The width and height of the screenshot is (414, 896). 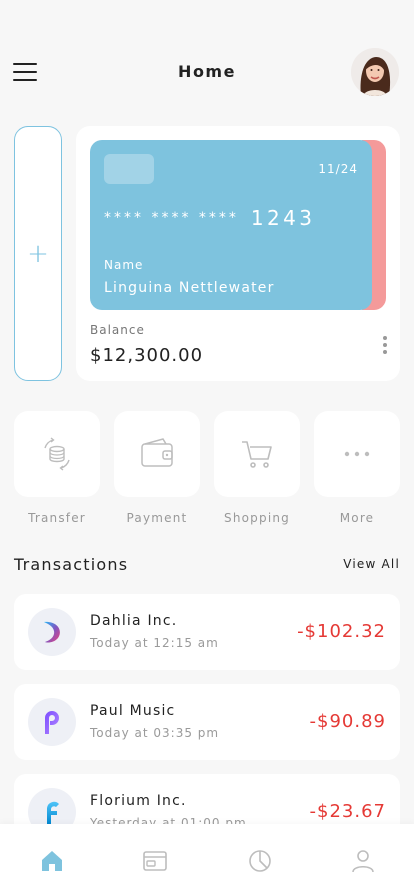 I want to click on paul-music-logo, so click(x=52, y=722).